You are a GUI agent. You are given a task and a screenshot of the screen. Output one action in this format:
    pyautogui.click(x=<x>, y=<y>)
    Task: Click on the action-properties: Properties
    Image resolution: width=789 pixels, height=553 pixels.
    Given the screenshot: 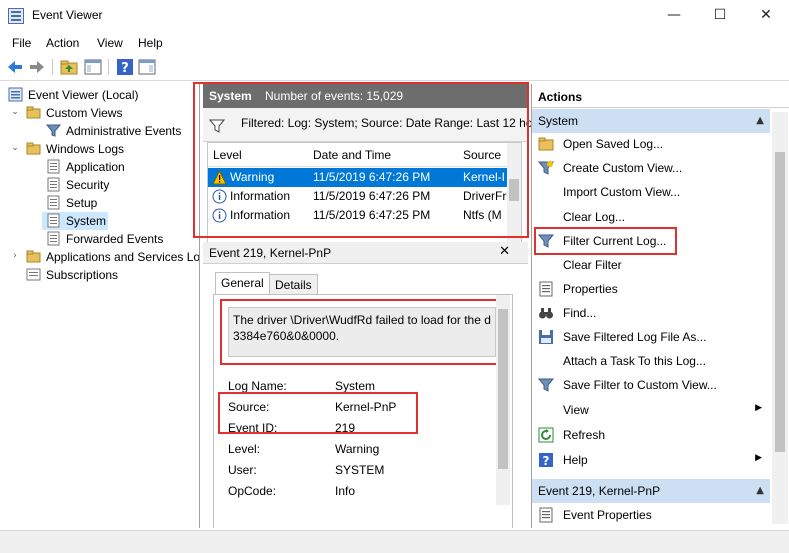 What is the action you would take?
    pyautogui.click(x=651, y=289)
    